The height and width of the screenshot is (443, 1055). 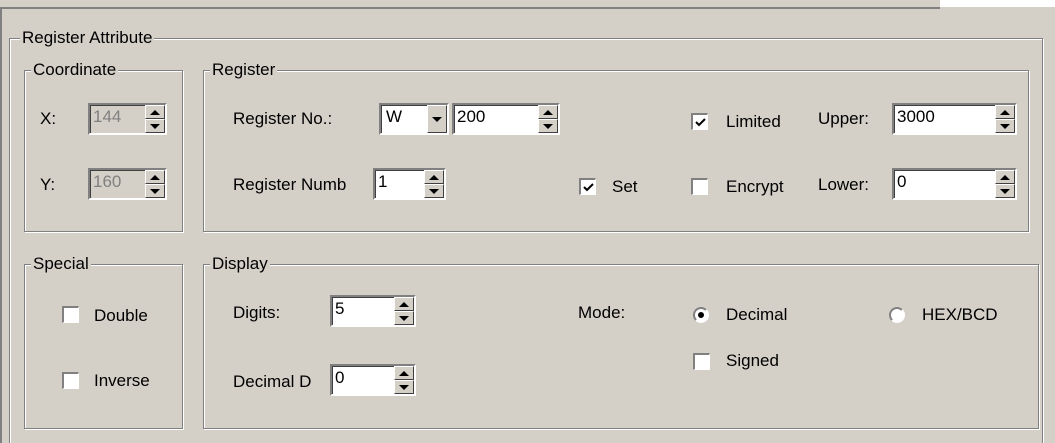 I want to click on lower-field: 0, so click(x=954, y=184).